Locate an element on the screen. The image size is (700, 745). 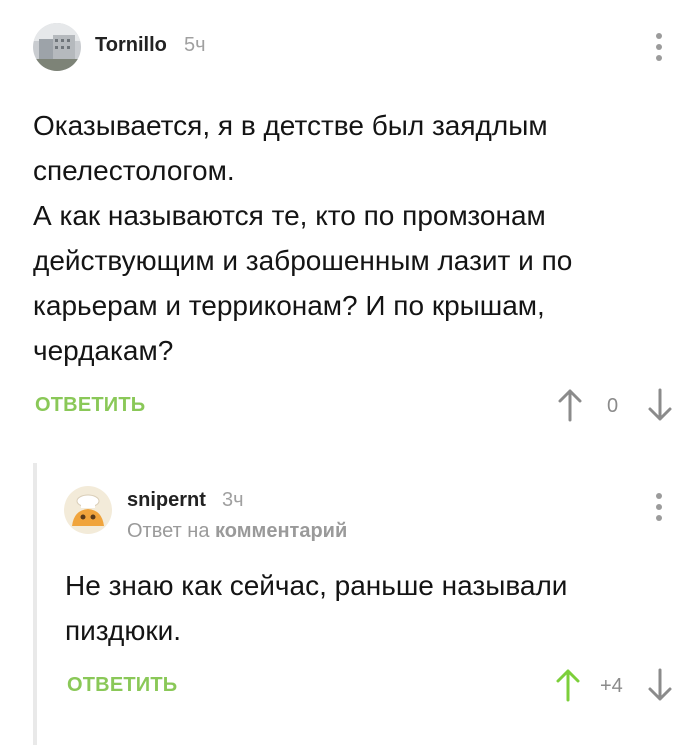
comment-text-line: А как называются те, кто по промзонам is located at coordinates (289, 215).